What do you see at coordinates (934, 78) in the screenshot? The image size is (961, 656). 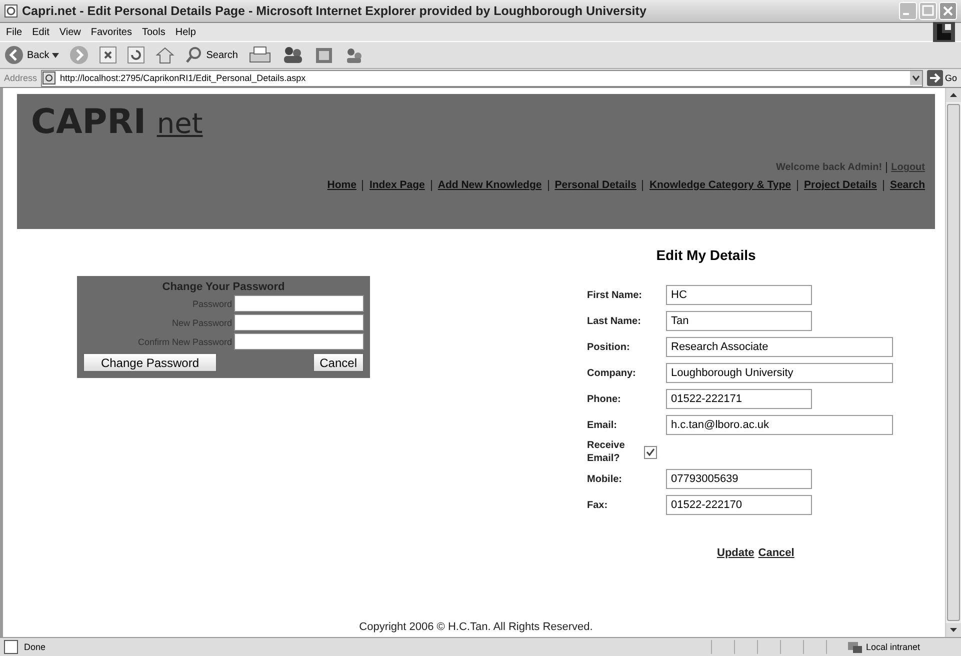 I see `arrow-icon` at bounding box center [934, 78].